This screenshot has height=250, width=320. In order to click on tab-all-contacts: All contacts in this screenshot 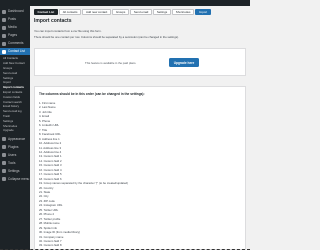, I will do `click(70, 12)`.